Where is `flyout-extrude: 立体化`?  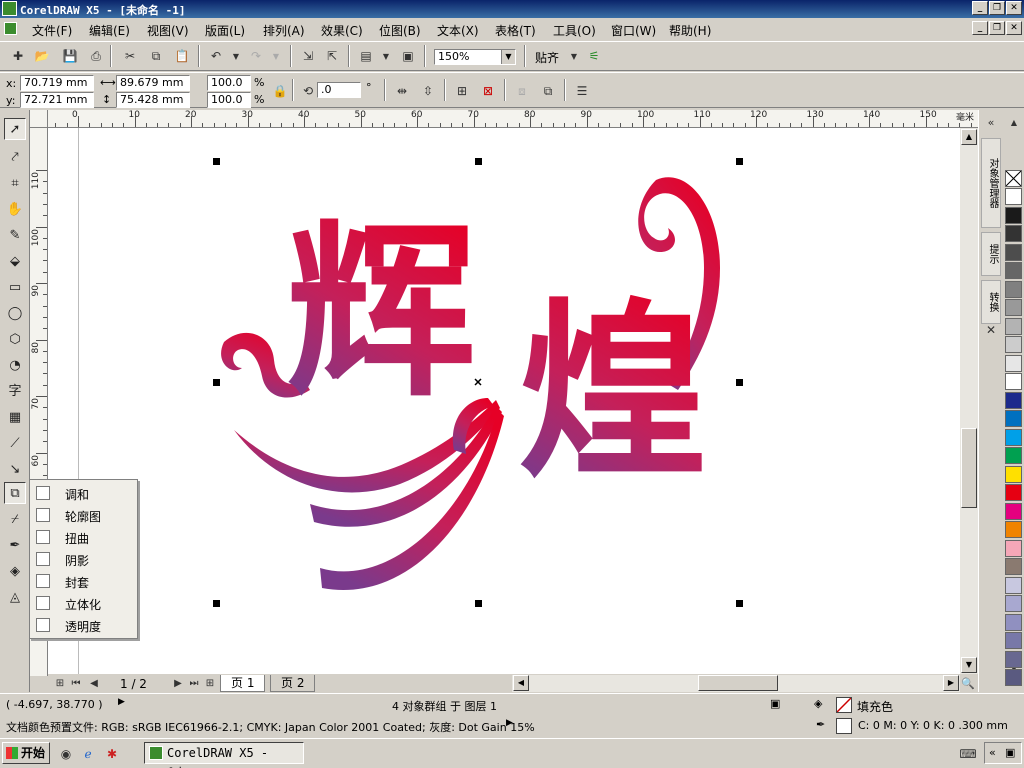
flyout-extrude: 立体化 is located at coordinates (84, 603).